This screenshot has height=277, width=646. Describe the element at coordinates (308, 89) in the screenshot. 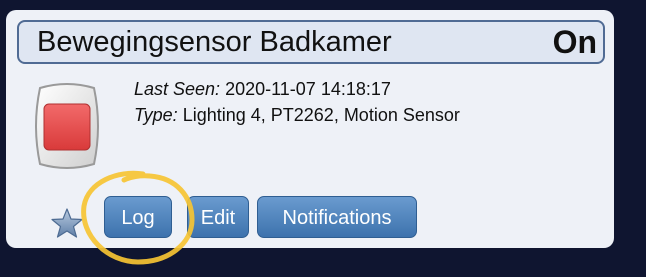

I see `last-seen-value: 2020-11-07 14:18:17` at that location.